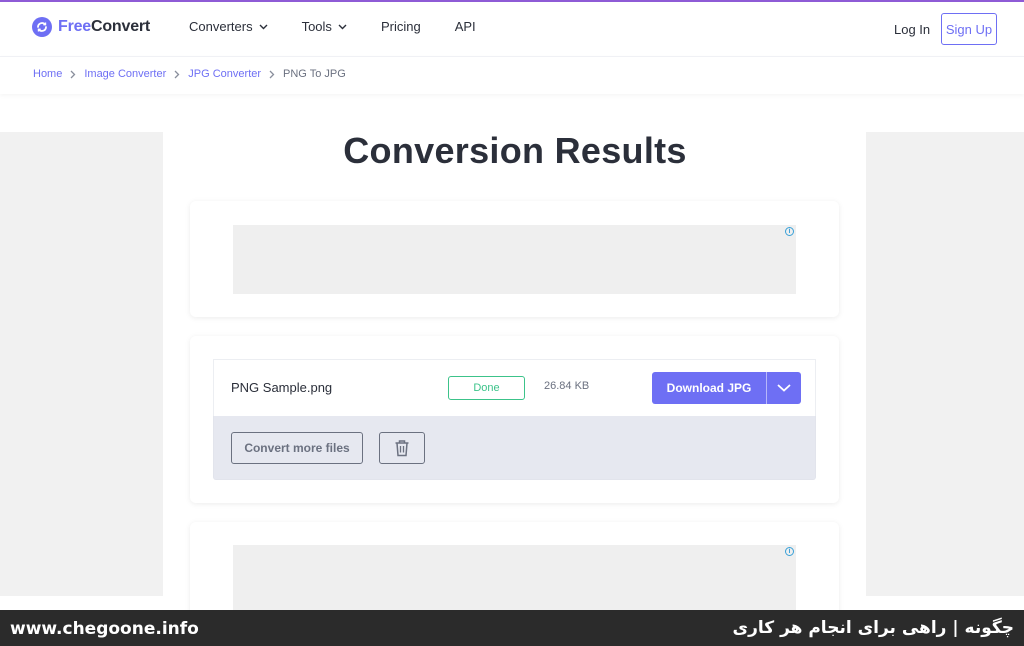 The width and height of the screenshot is (1024, 646). I want to click on logo-text: FreeConvert, so click(104, 27).